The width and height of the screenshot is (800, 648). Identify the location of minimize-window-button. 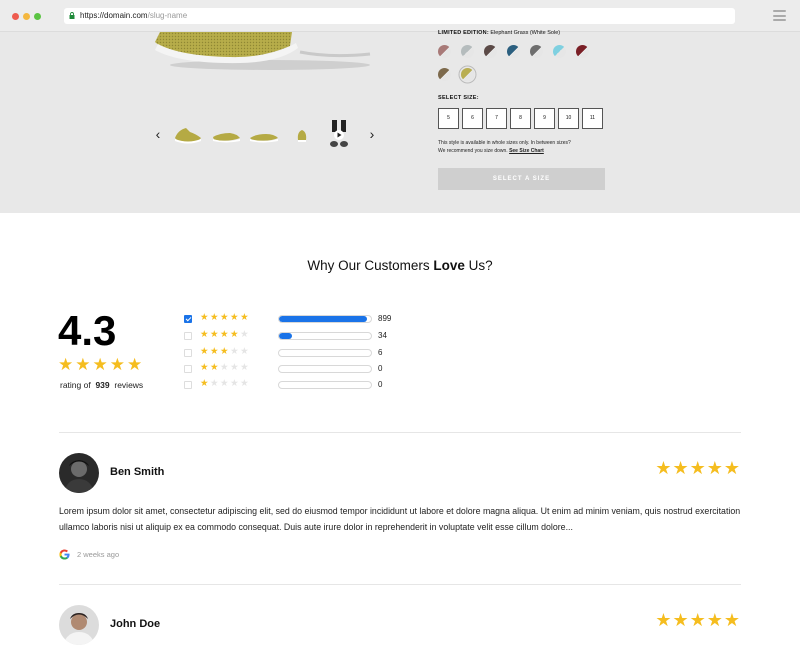
(26, 16).